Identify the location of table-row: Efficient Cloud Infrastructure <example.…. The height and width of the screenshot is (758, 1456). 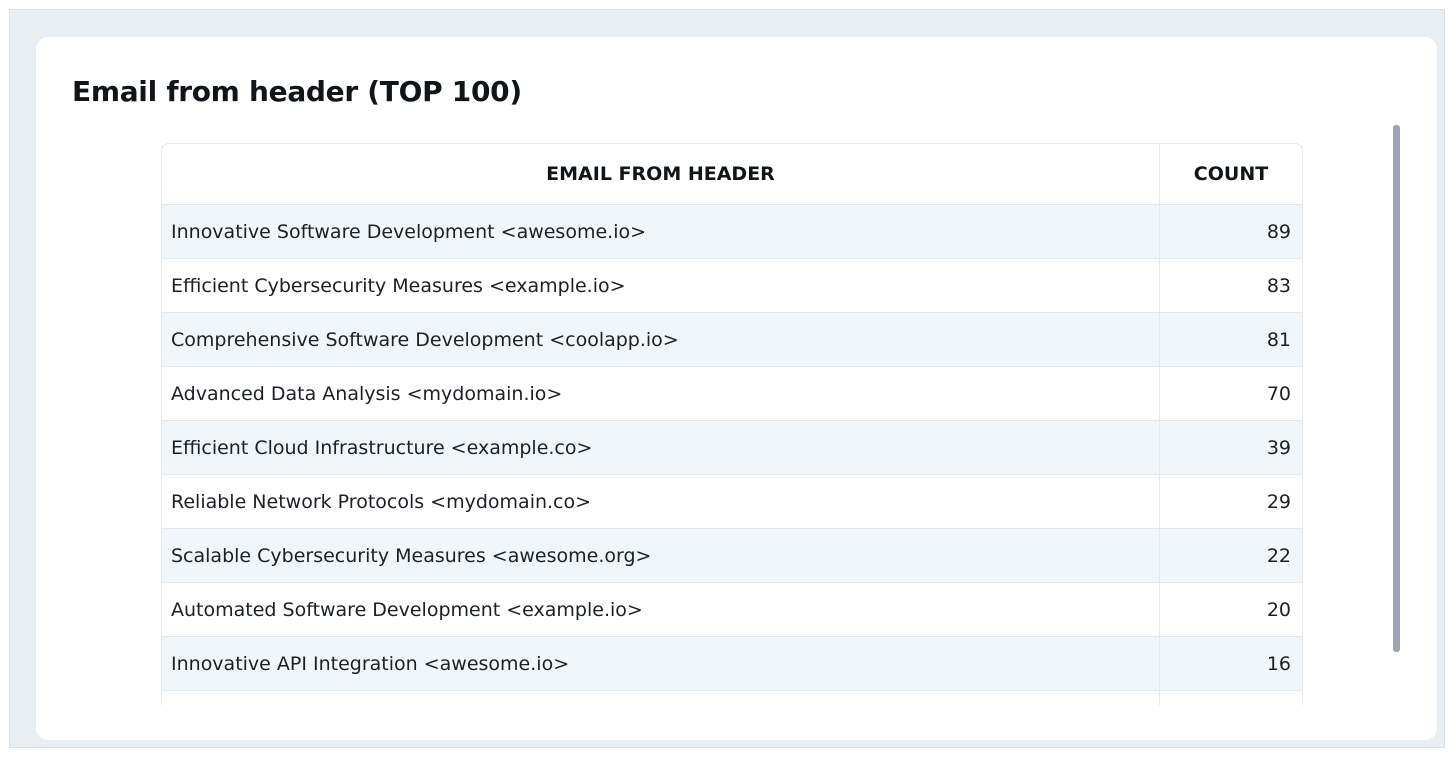
(732, 448).